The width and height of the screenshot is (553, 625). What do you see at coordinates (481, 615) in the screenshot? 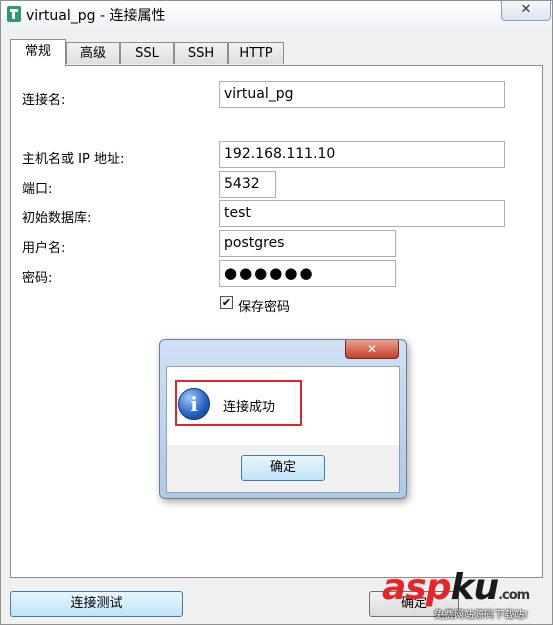
I see `watermark-subtitle: 免费网站源码下载站!` at bounding box center [481, 615].